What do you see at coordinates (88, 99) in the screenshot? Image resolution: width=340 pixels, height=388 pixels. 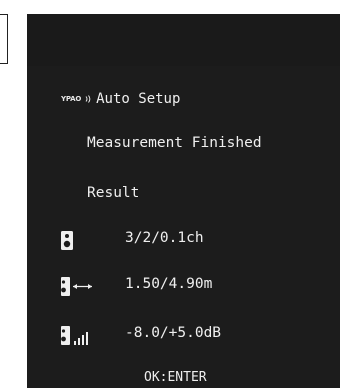 I see `ypao-waves-icon` at bounding box center [88, 99].